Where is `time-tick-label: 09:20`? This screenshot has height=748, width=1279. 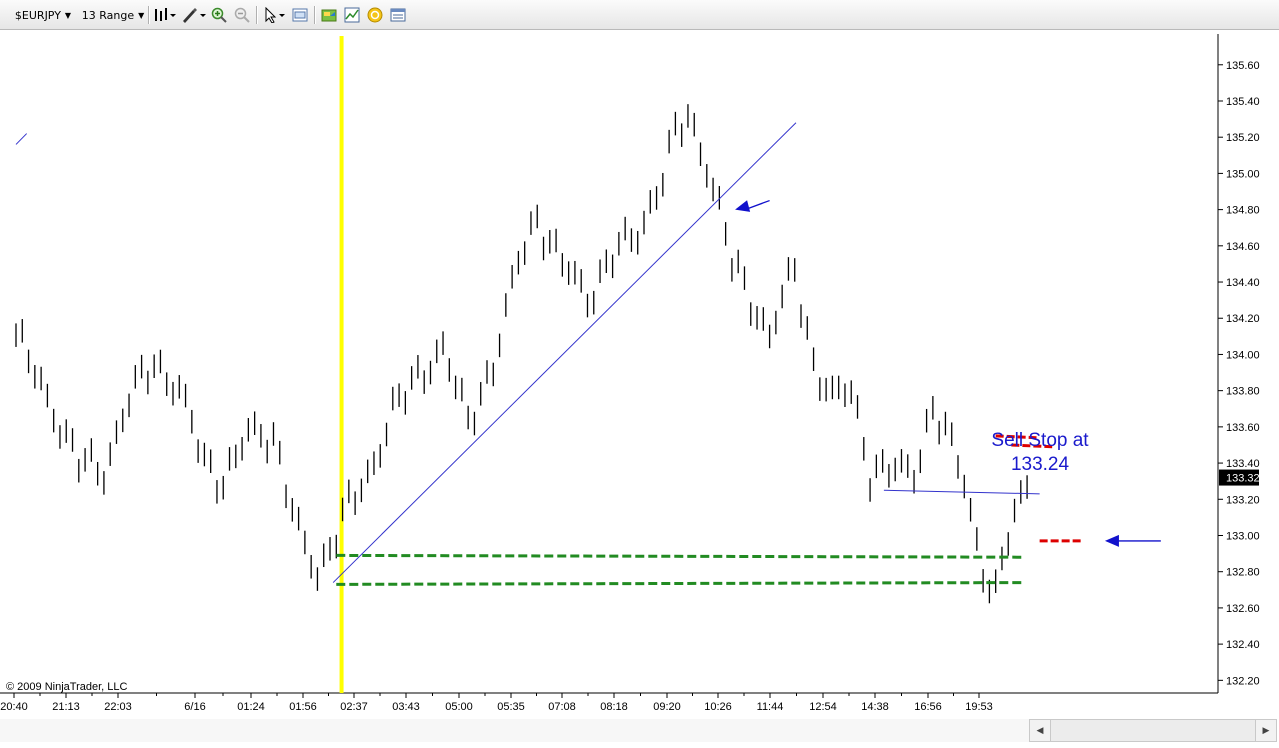 time-tick-label: 09:20 is located at coordinates (667, 707).